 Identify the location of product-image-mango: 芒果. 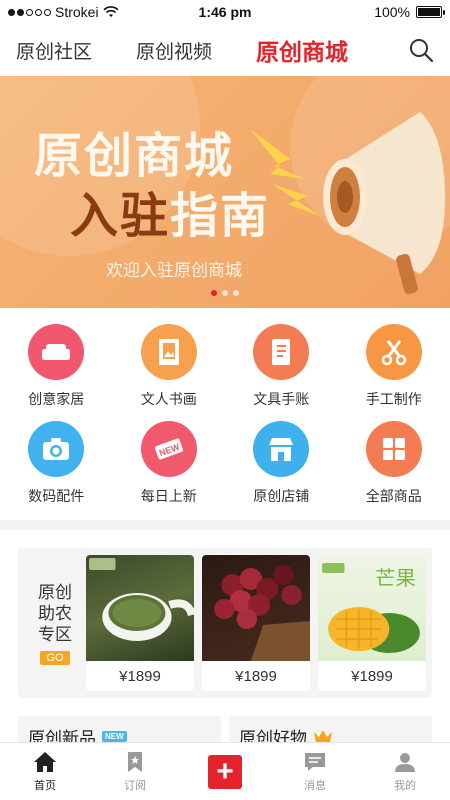
(372, 608).